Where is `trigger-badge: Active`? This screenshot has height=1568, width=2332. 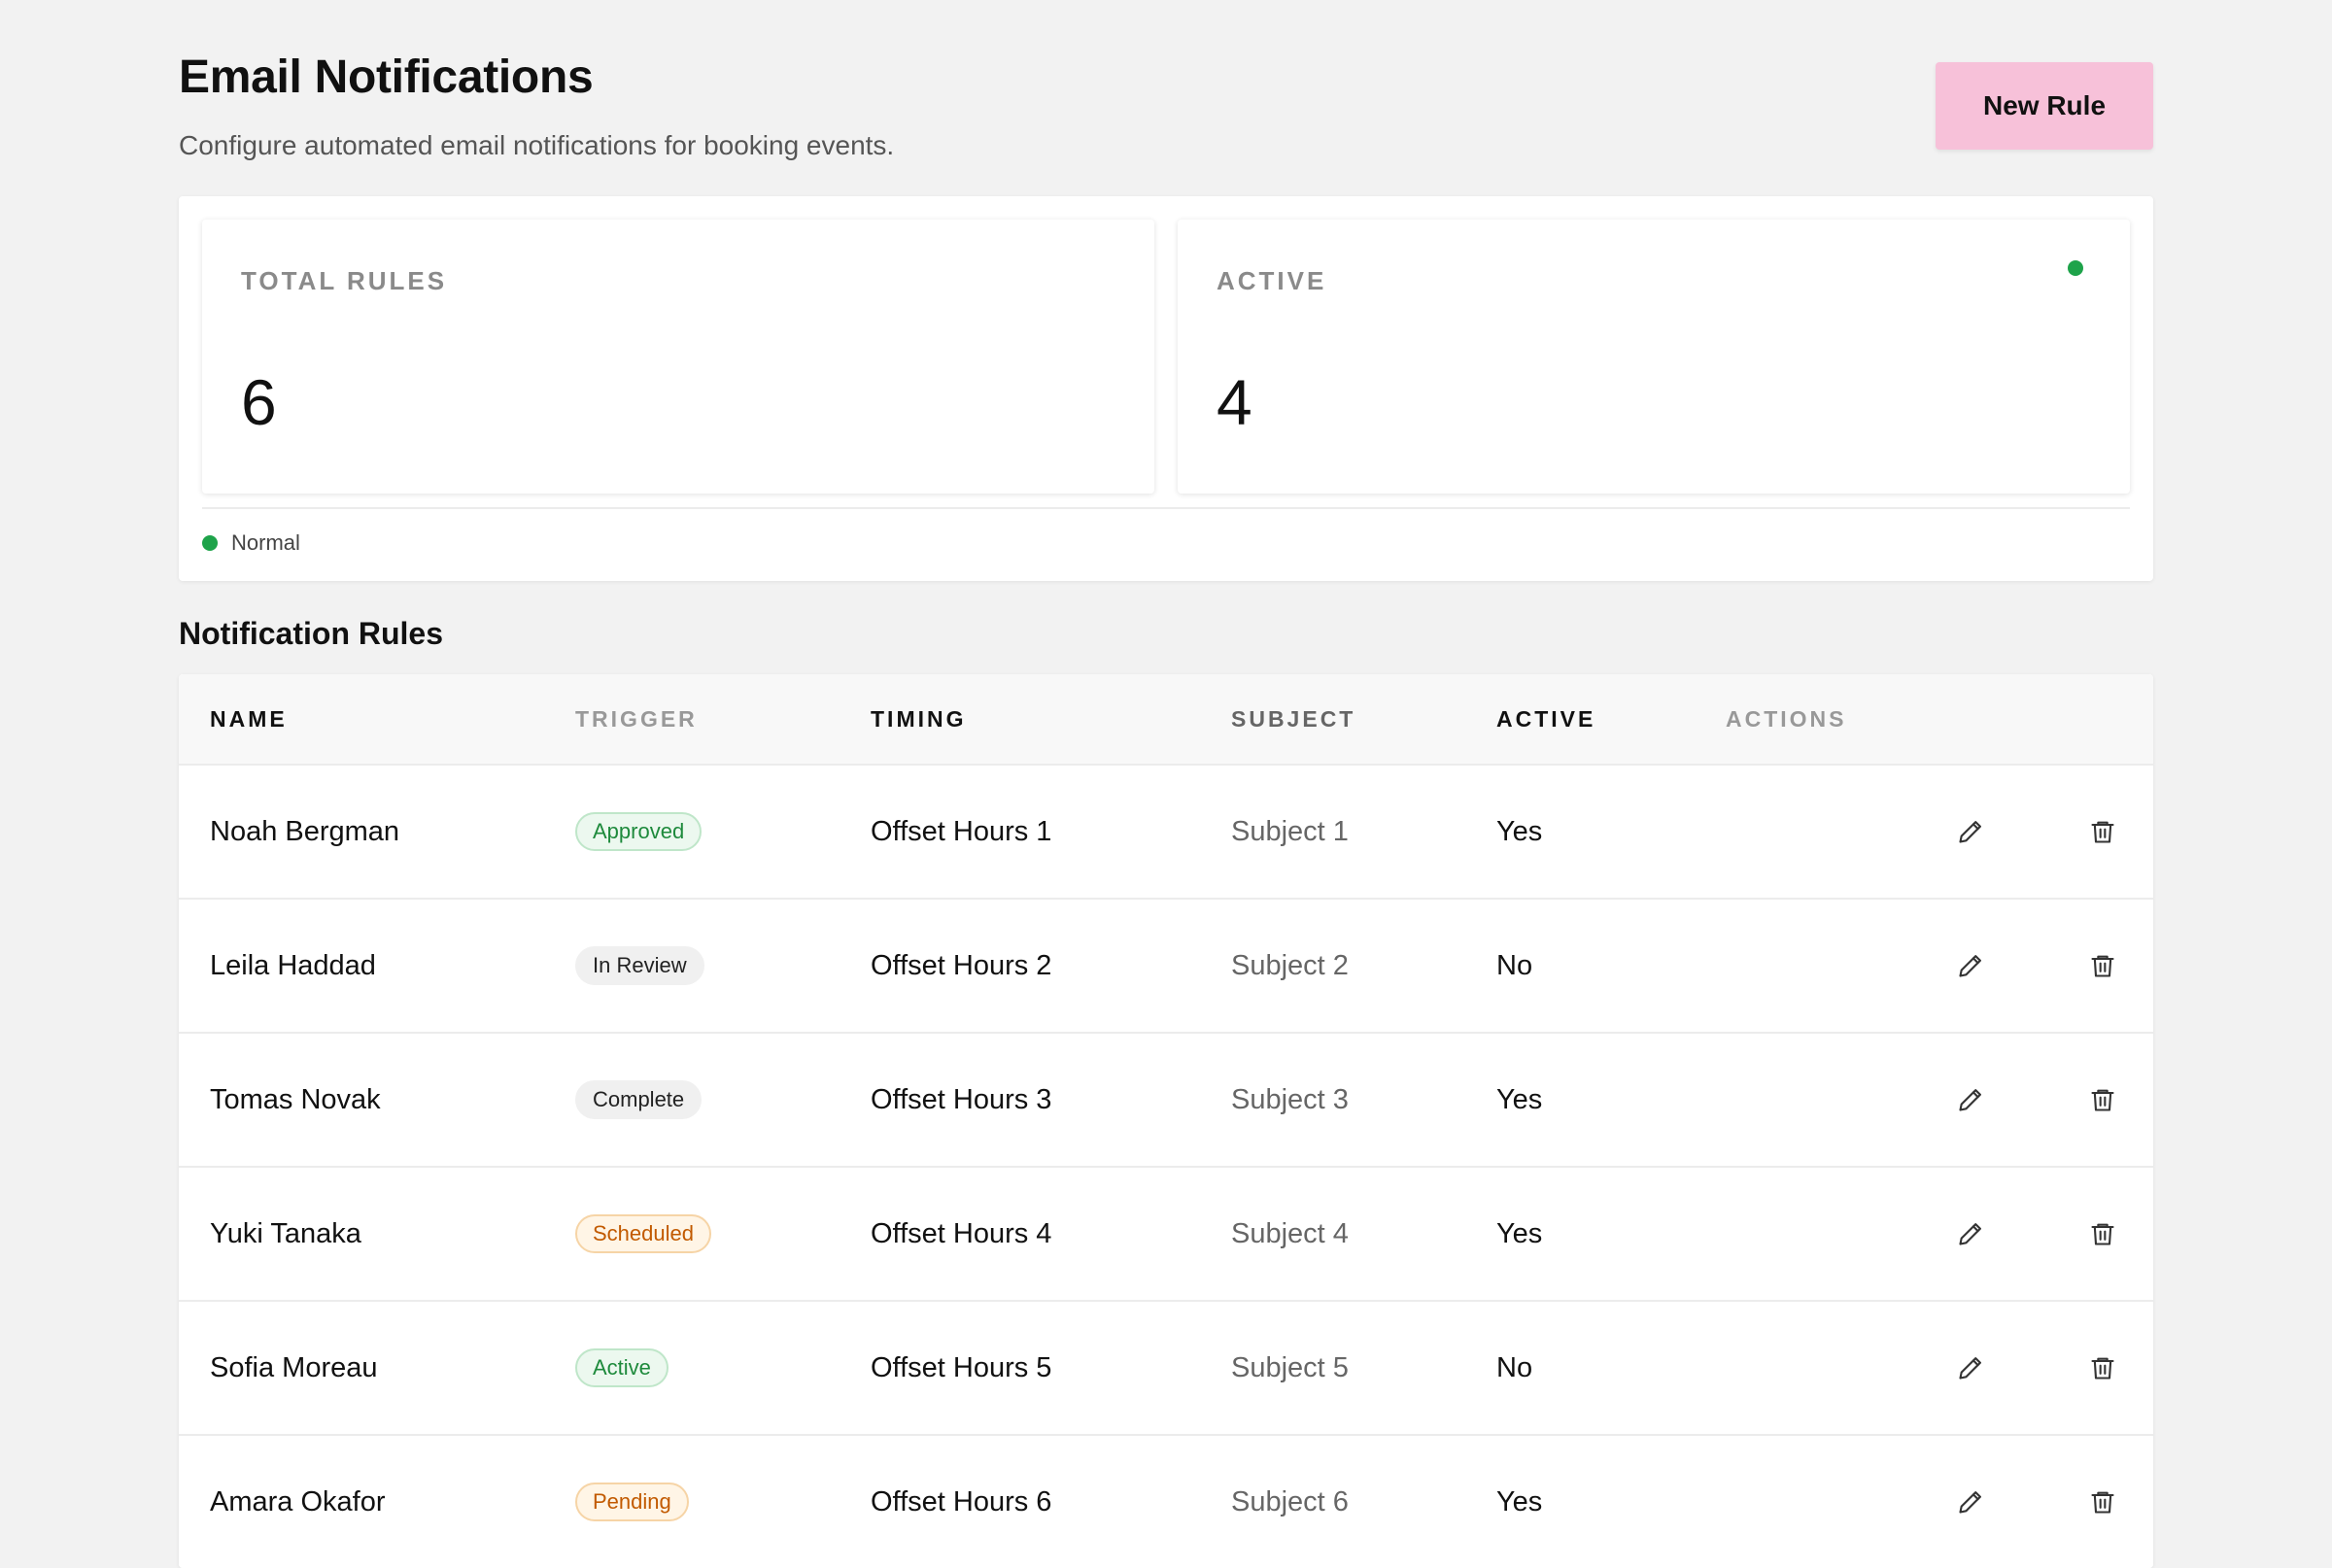 trigger-badge: Active is located at coordinates (622, 1367).